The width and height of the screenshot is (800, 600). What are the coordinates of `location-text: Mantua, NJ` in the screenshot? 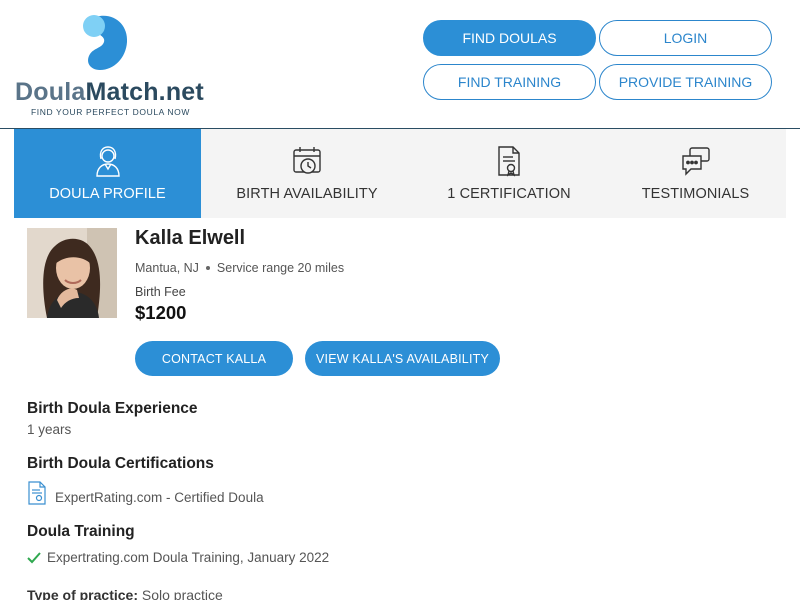 It's located at (167, 268).